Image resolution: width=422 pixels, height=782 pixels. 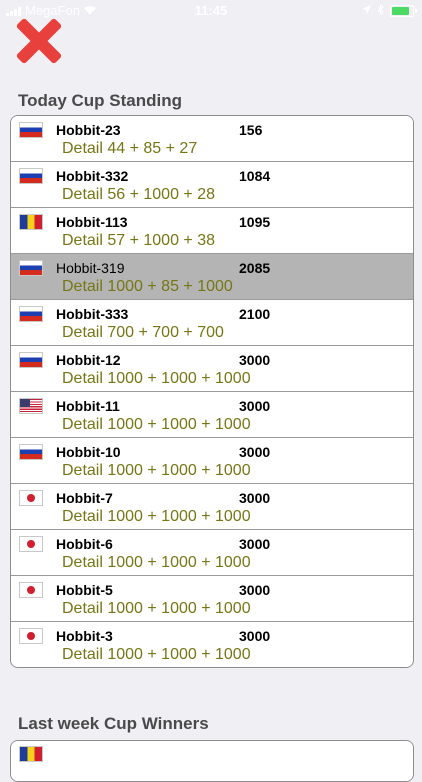 What do you see at coordinates (113, 723) in the screenshot?
I see `last-week-section-title: Last week Cup Winners` at bounding box center [113, 723].